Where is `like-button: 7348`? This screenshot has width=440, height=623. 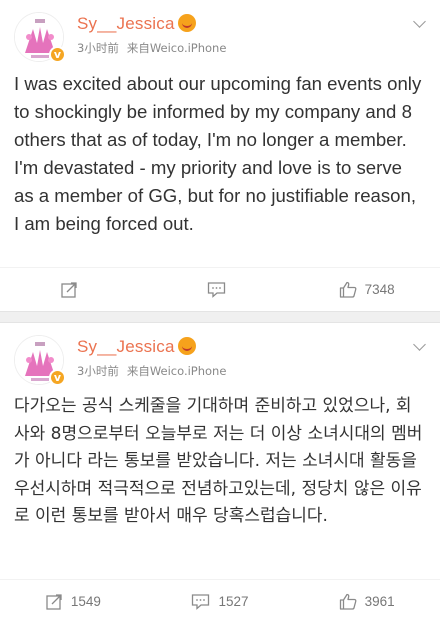
like-button: 7348 is located at coordinates (366, 289).